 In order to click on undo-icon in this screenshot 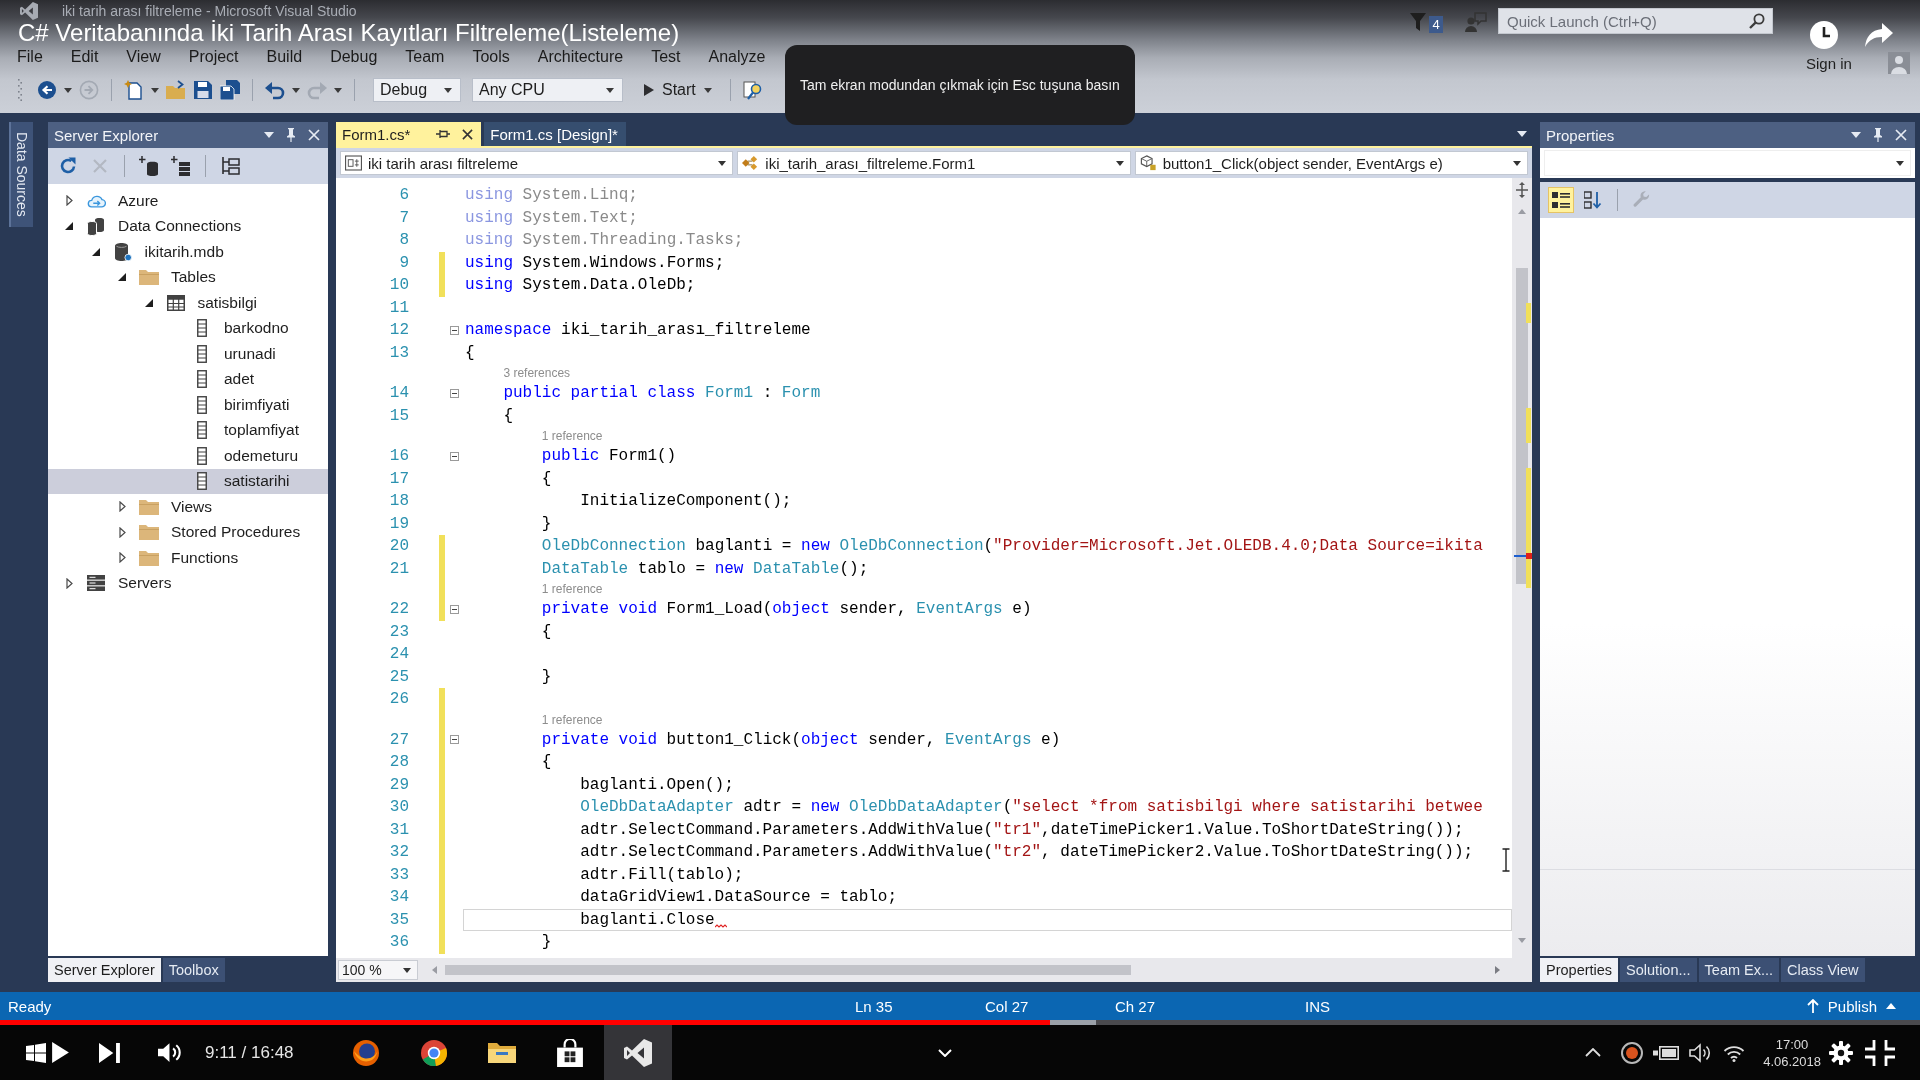, I will do `click(275, 90)`.